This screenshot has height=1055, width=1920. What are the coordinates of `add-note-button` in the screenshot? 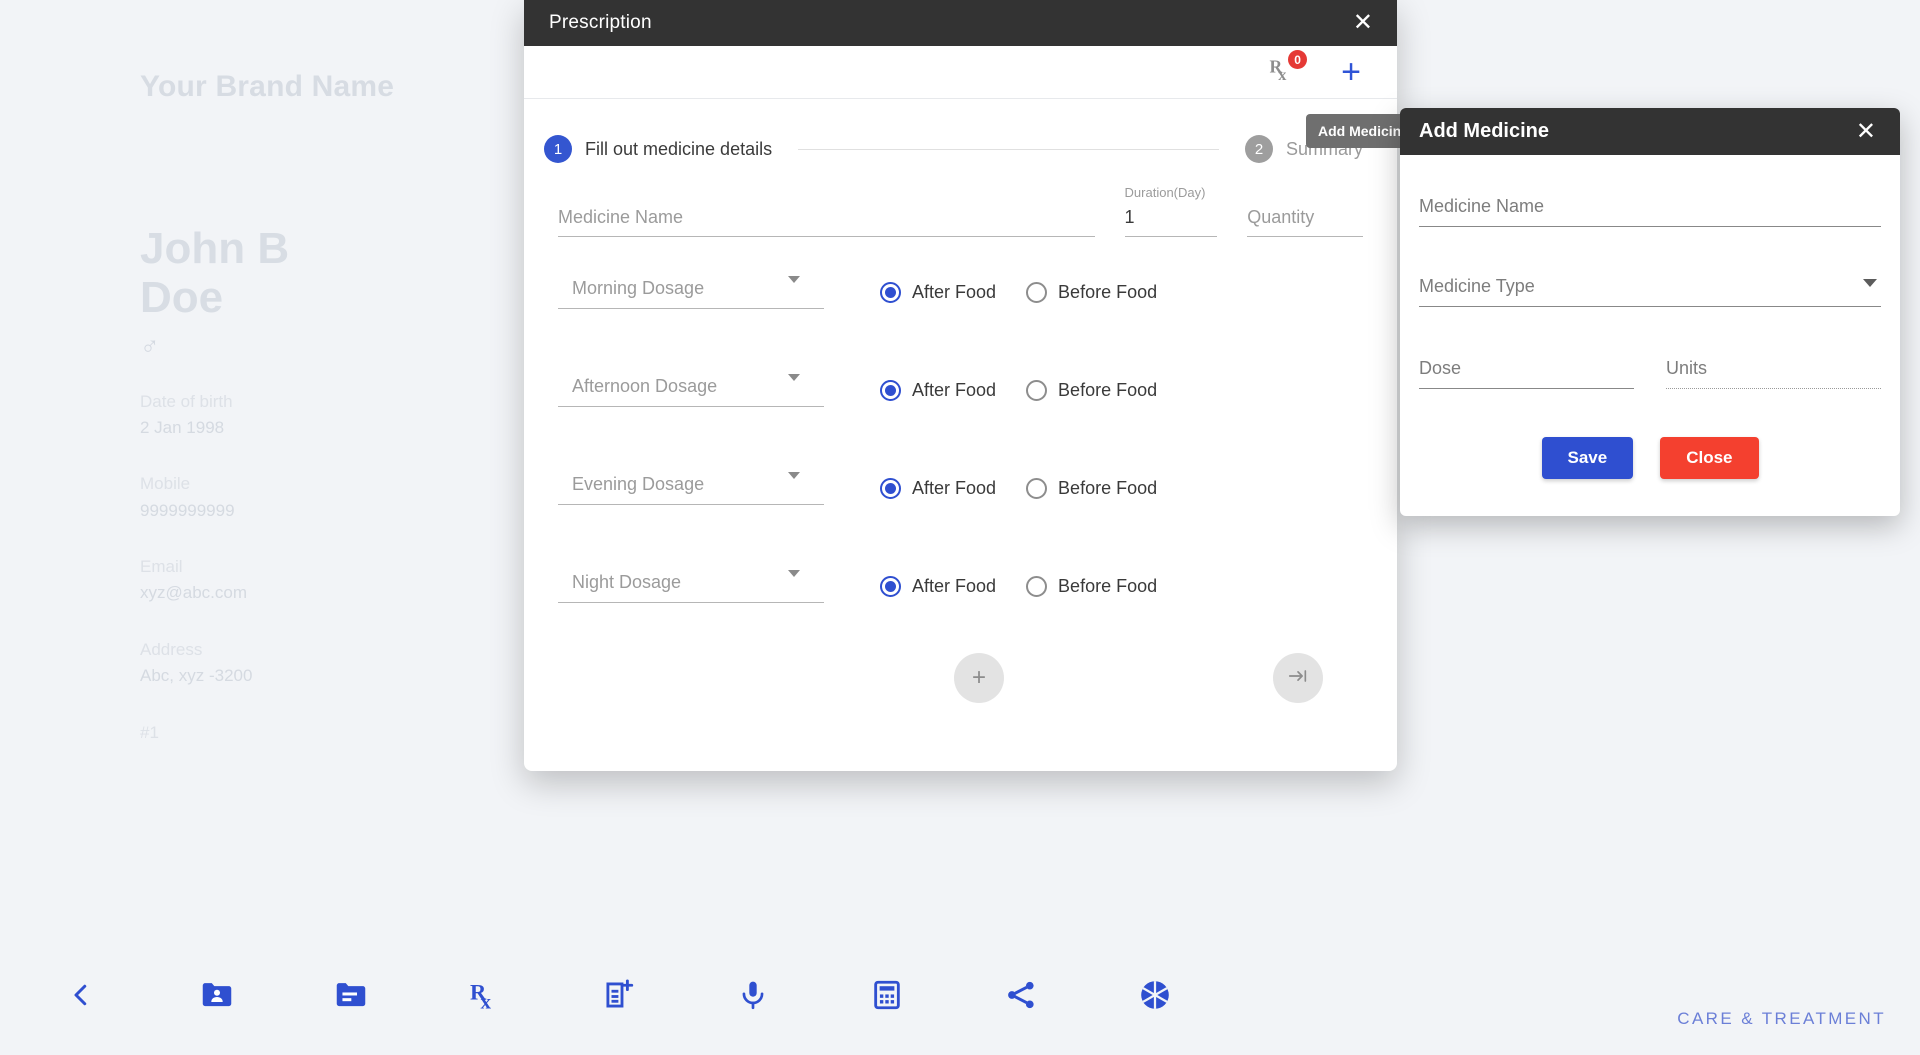 It's located at (619, 995).